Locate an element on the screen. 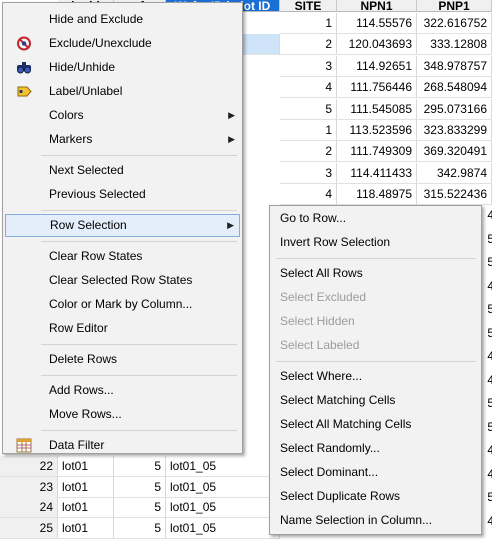 The image size is (492, 543). table-cell: 268.548094 is located at coordinates (454, 87).